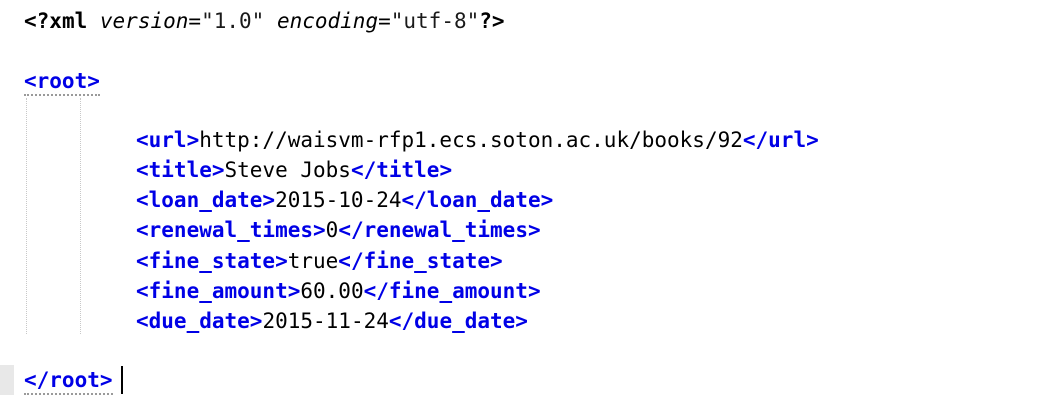  Describe the element at coordinates (144, 21) in the screenshot. I see `declaration-version-attr: version` at that location.